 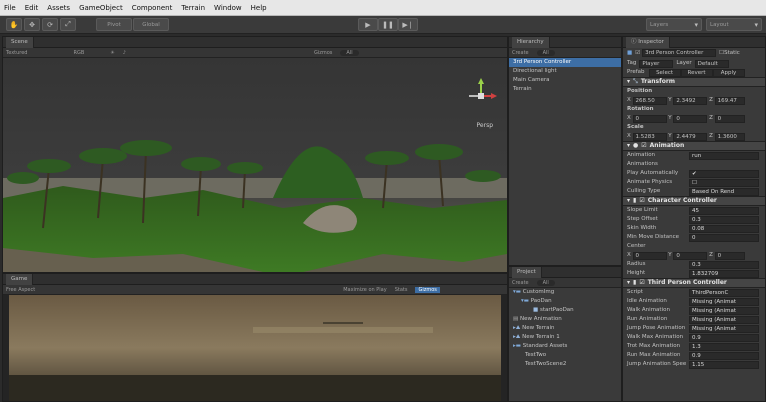 What do you see at coordinates (637, 53) in the screenshot?
I see `active-checkbox: ☑` at bounding box center [637, 53].